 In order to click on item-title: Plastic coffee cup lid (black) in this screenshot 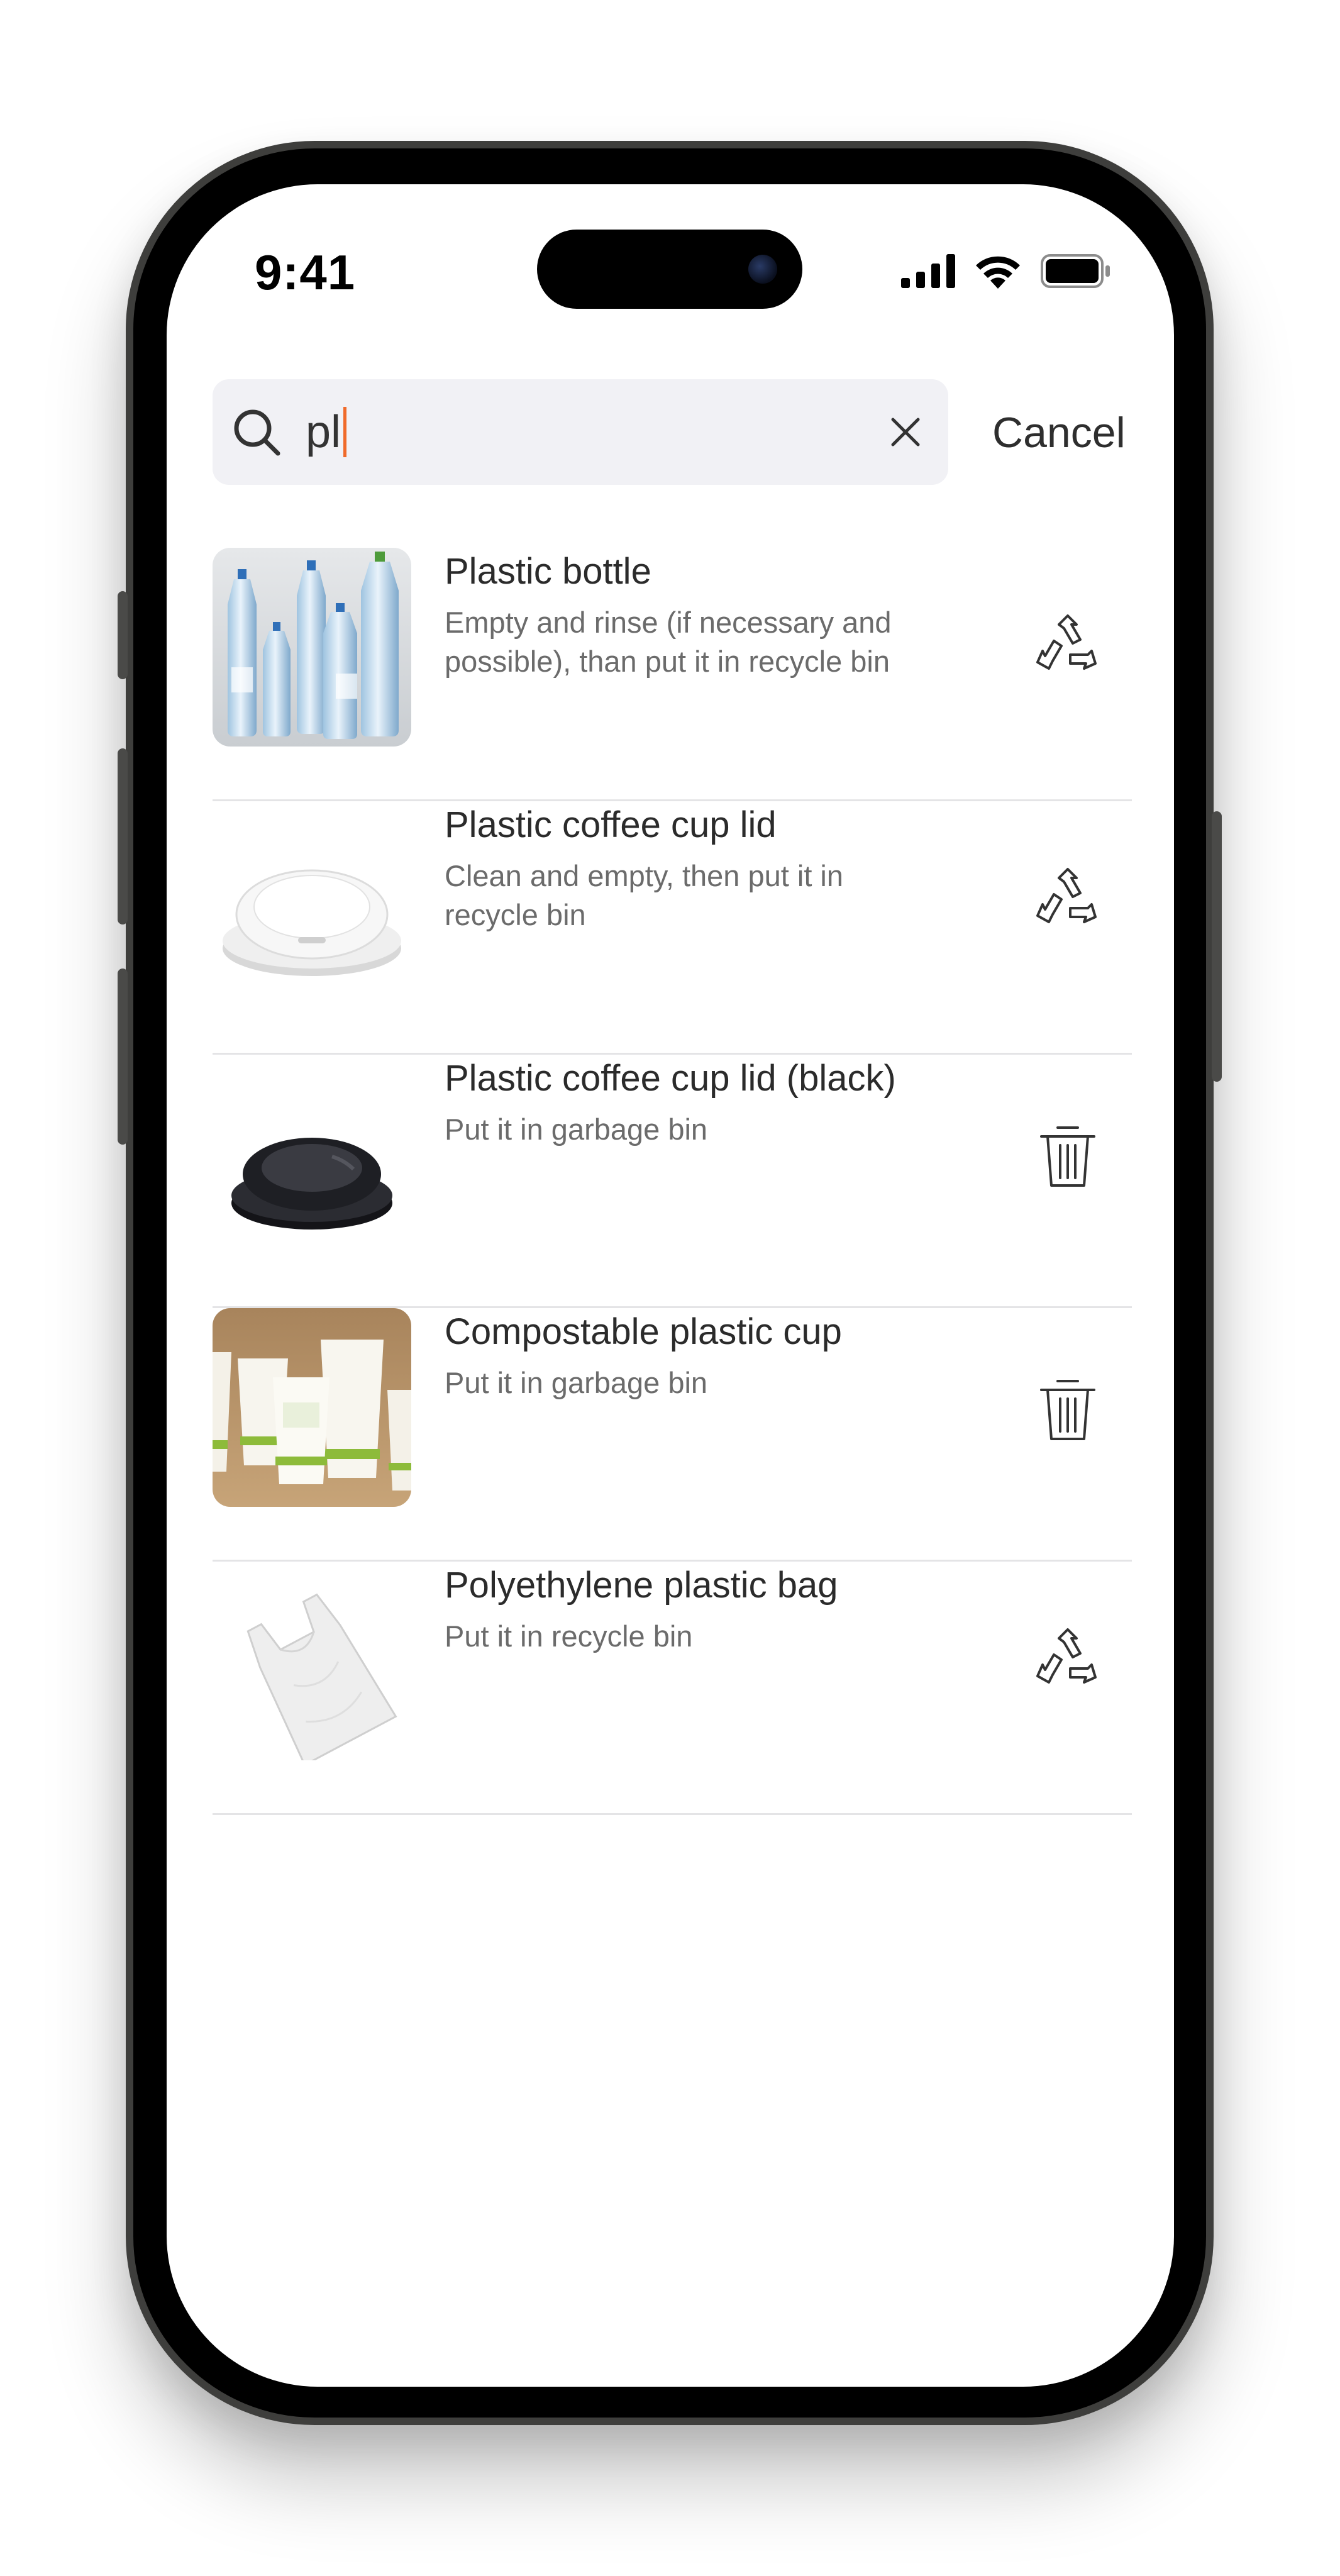, I will do `click(670, 1078)`.